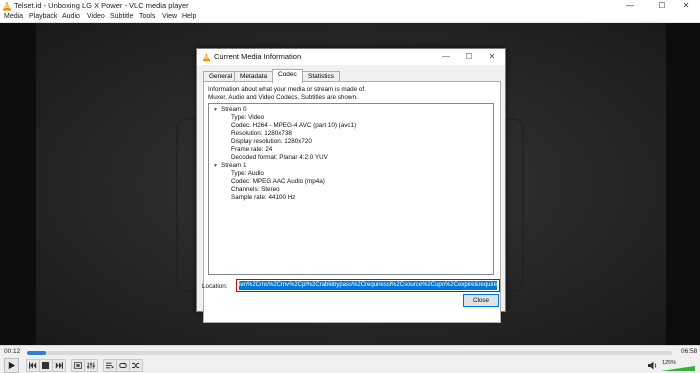  Describe the element at coordinates (147, 17) in the screenshot. I see `menu-tools: Tools` at that location.